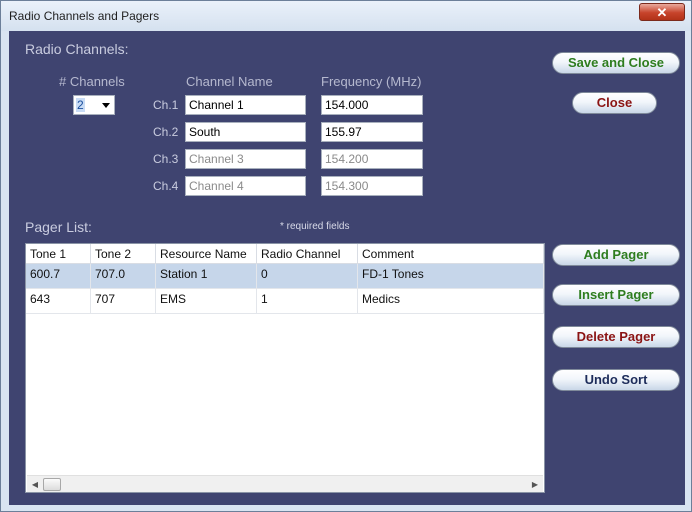 The height and width of the screenshot is (512, 692). I want to click on cell-tone1: 600.7, so click(58, 276).